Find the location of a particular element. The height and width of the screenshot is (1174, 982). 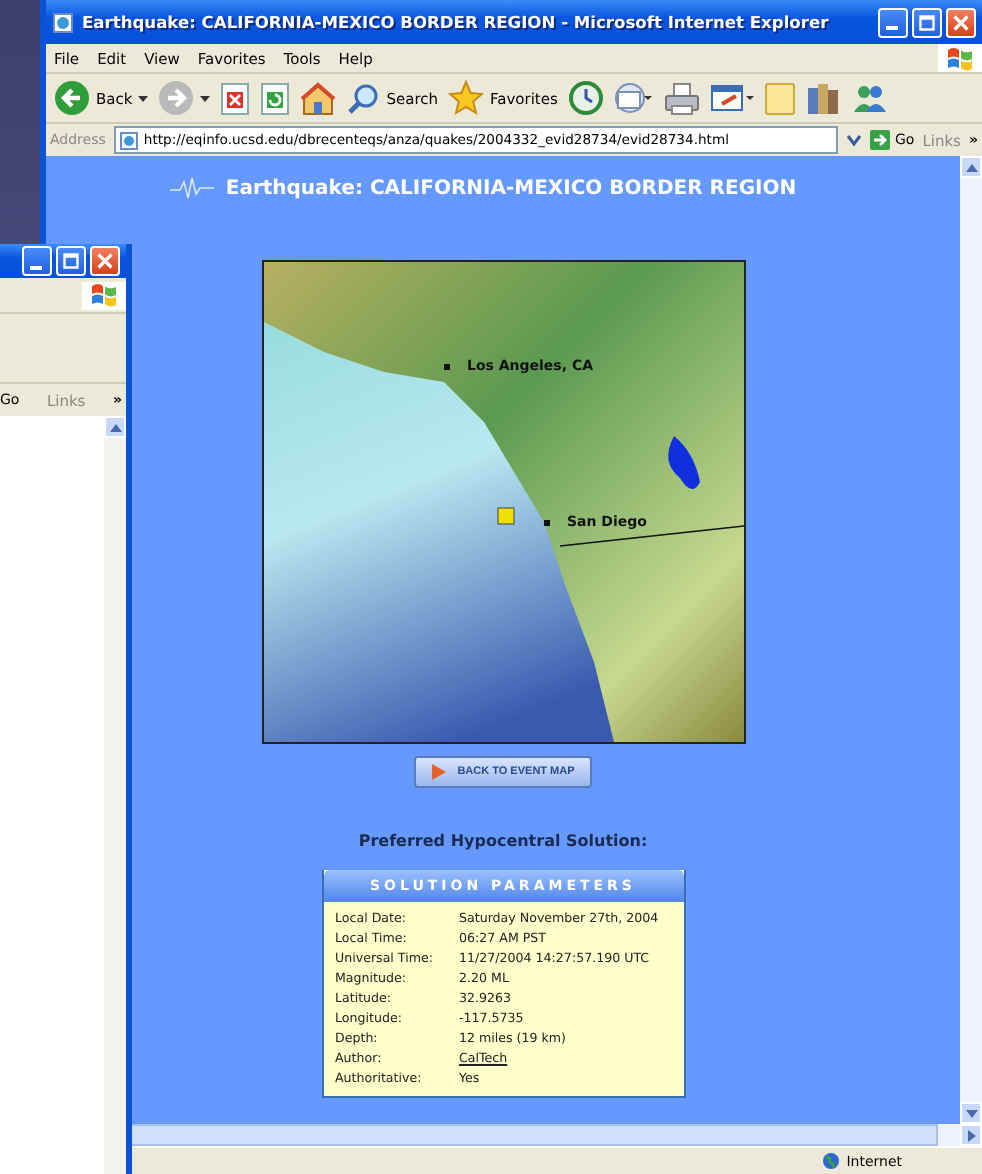

section-heading: Preferred Hypocentral Solution: is located at coordinates (503, 841).